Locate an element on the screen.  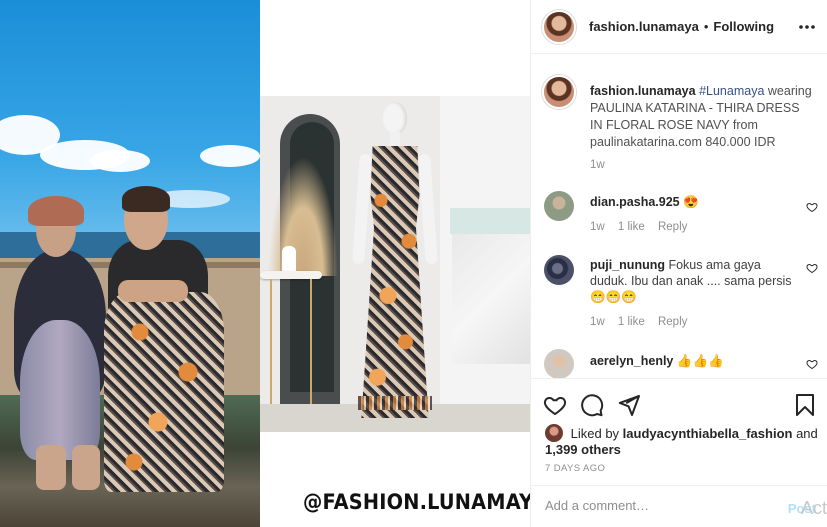
comment-username: puji_nunung is located at coordinates (627, 265).